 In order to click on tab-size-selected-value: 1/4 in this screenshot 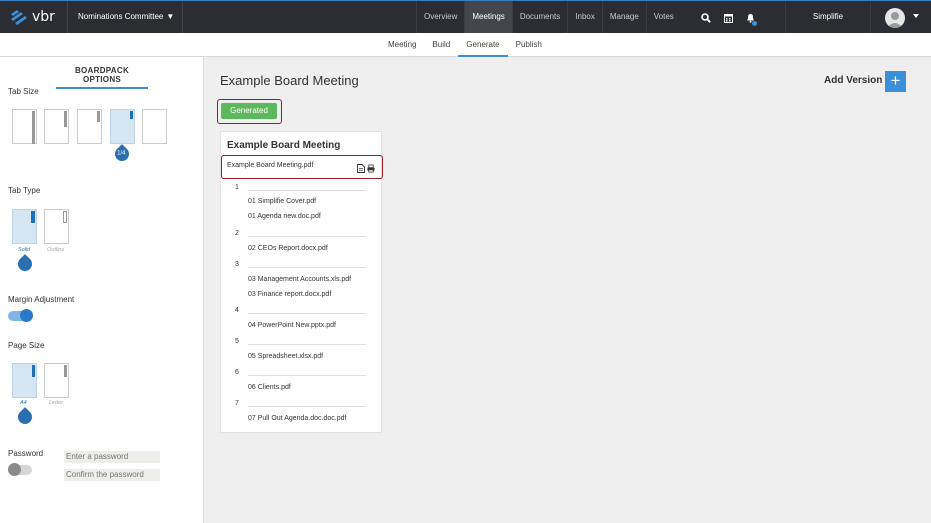, I will do `click(121, 153)`.